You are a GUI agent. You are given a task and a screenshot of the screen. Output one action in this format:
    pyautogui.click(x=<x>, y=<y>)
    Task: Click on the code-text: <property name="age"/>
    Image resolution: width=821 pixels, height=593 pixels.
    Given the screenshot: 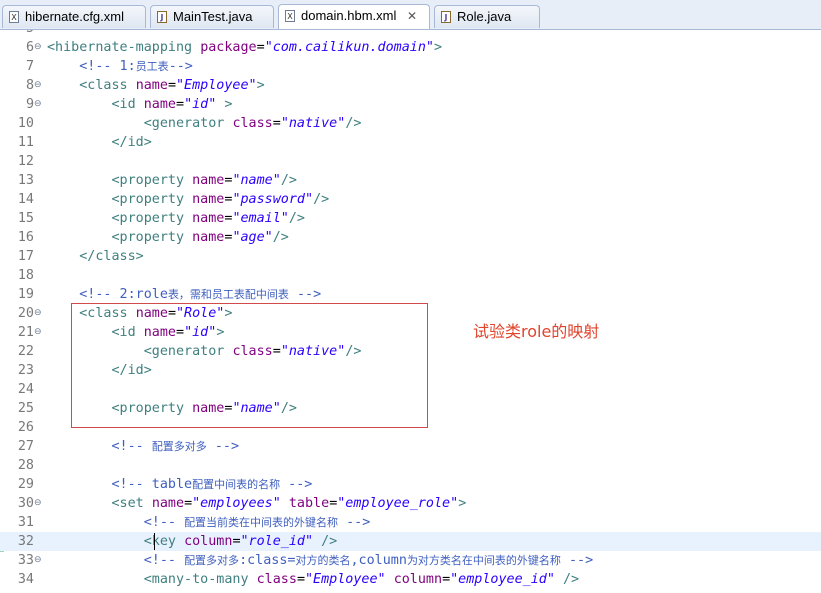 What is the action you would take?
    pyautogui.click(x=168, y=237)
    